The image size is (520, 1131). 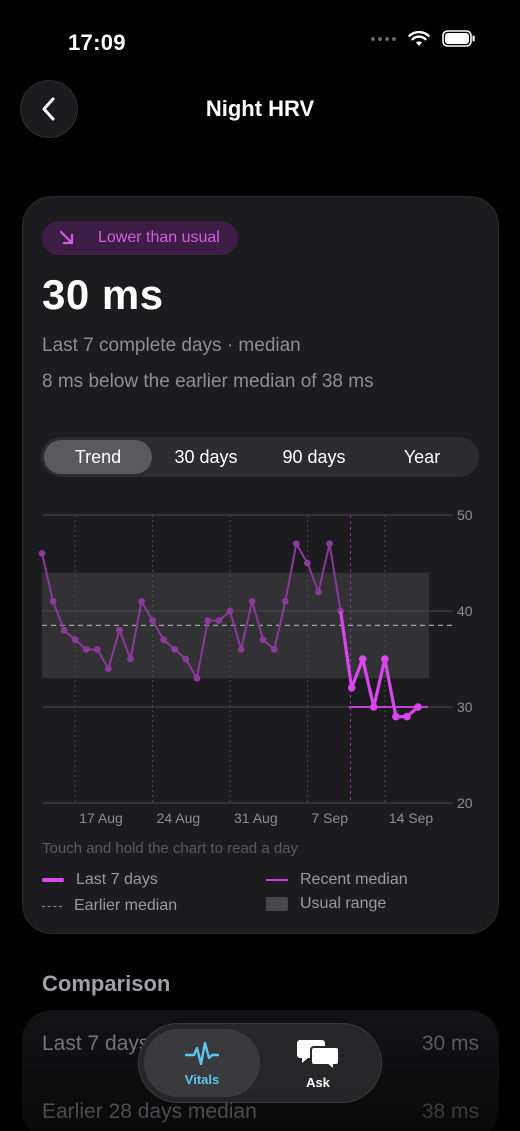 I want to click on x-tick-label: 24 Aug, so click(x=179, y=818).